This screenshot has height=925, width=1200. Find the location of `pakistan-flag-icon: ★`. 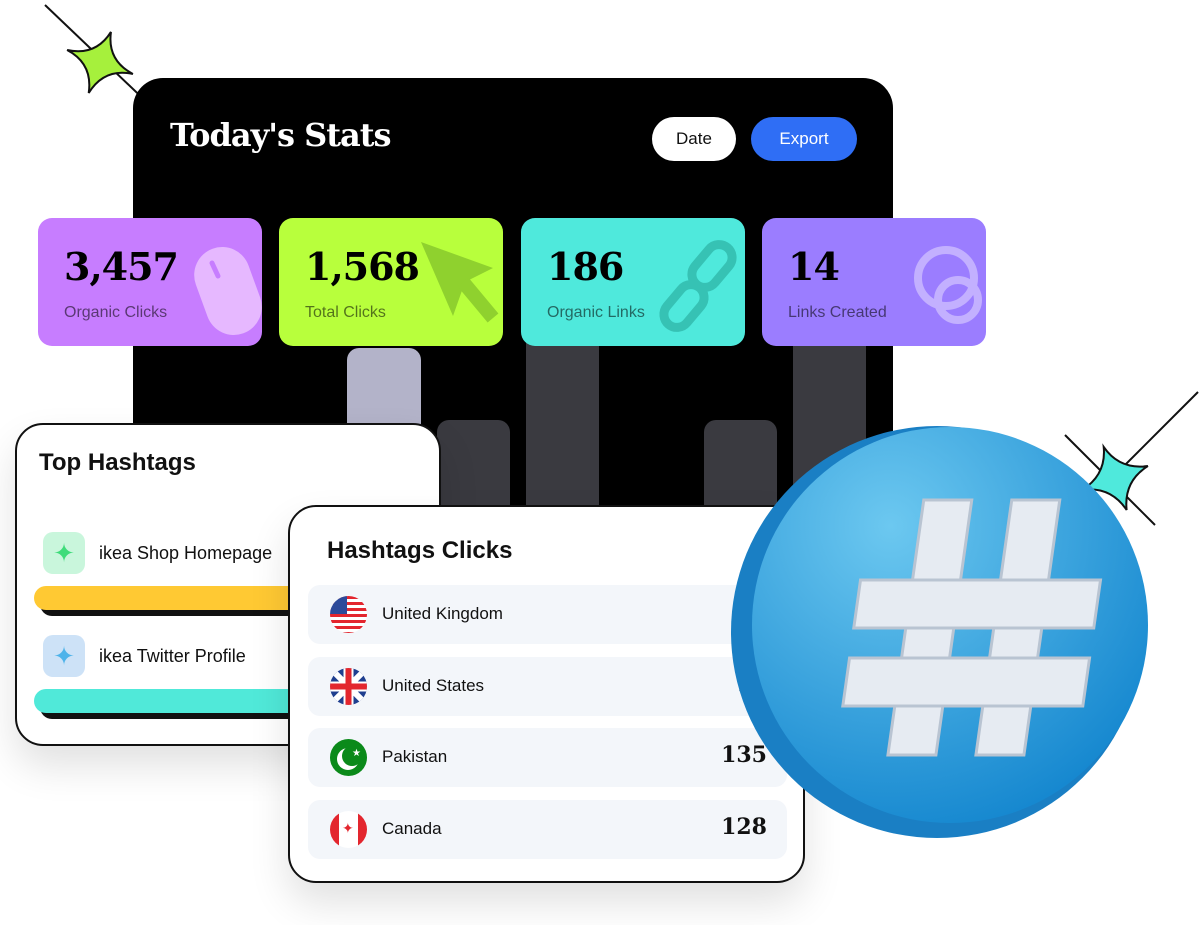

pakistan-flag-icon: ★ is located at coordinates (348, 757).